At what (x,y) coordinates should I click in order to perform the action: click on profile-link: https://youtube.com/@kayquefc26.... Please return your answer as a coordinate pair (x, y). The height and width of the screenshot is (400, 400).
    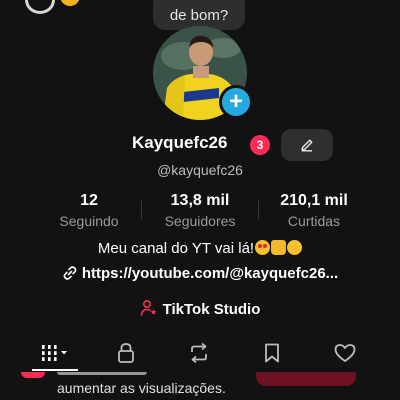
    Looking at the image, I should click on (200, 273).